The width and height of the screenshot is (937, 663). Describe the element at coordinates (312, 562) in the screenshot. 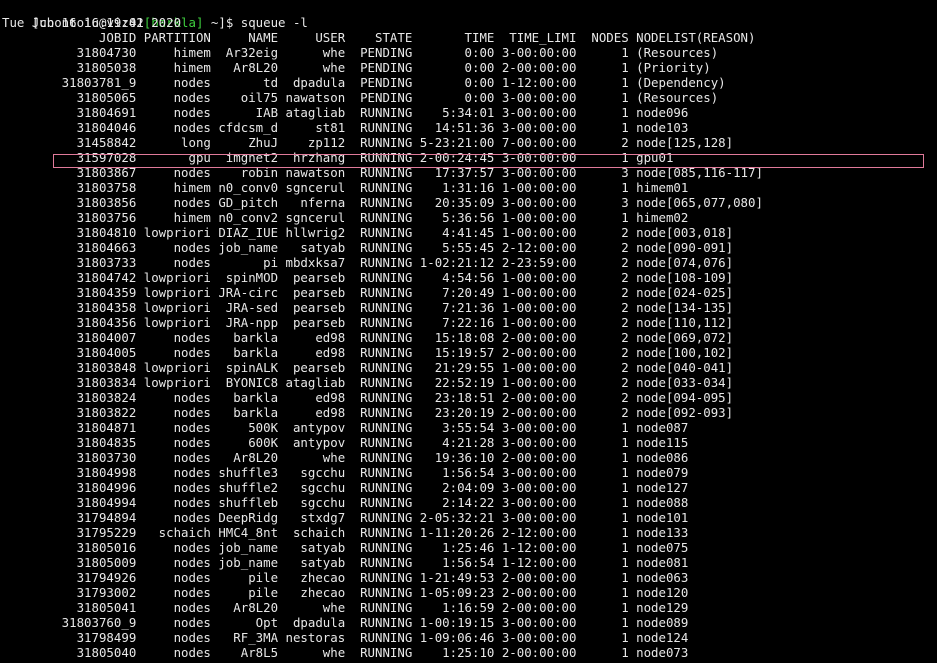

I see `cell-user: satyab` at that location.